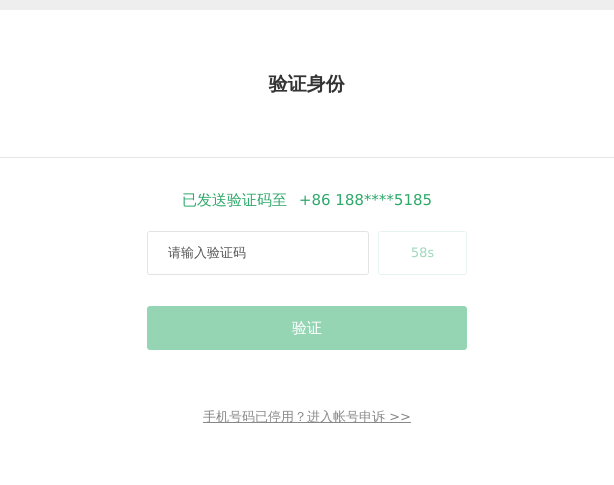  What do you see at coordinates (307, 84) in the screenshot?
I see `page-title: 验证身份` at bounding box center [307, 84].